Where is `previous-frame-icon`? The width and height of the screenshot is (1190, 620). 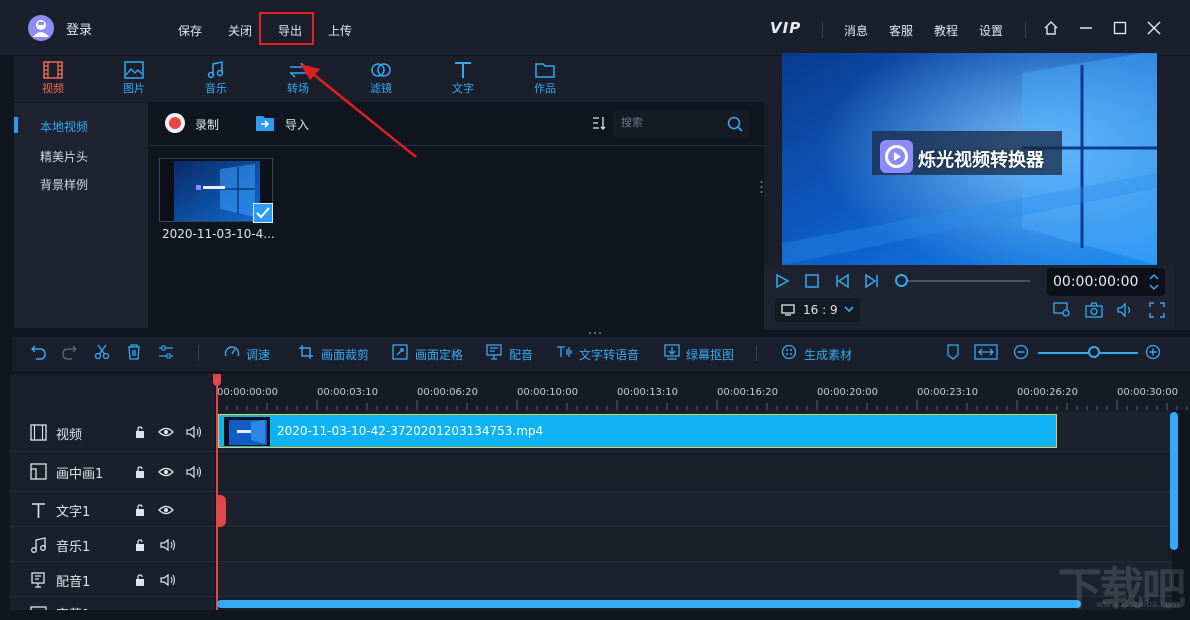 previous-frame-icon is located at coordinates (842, 281).